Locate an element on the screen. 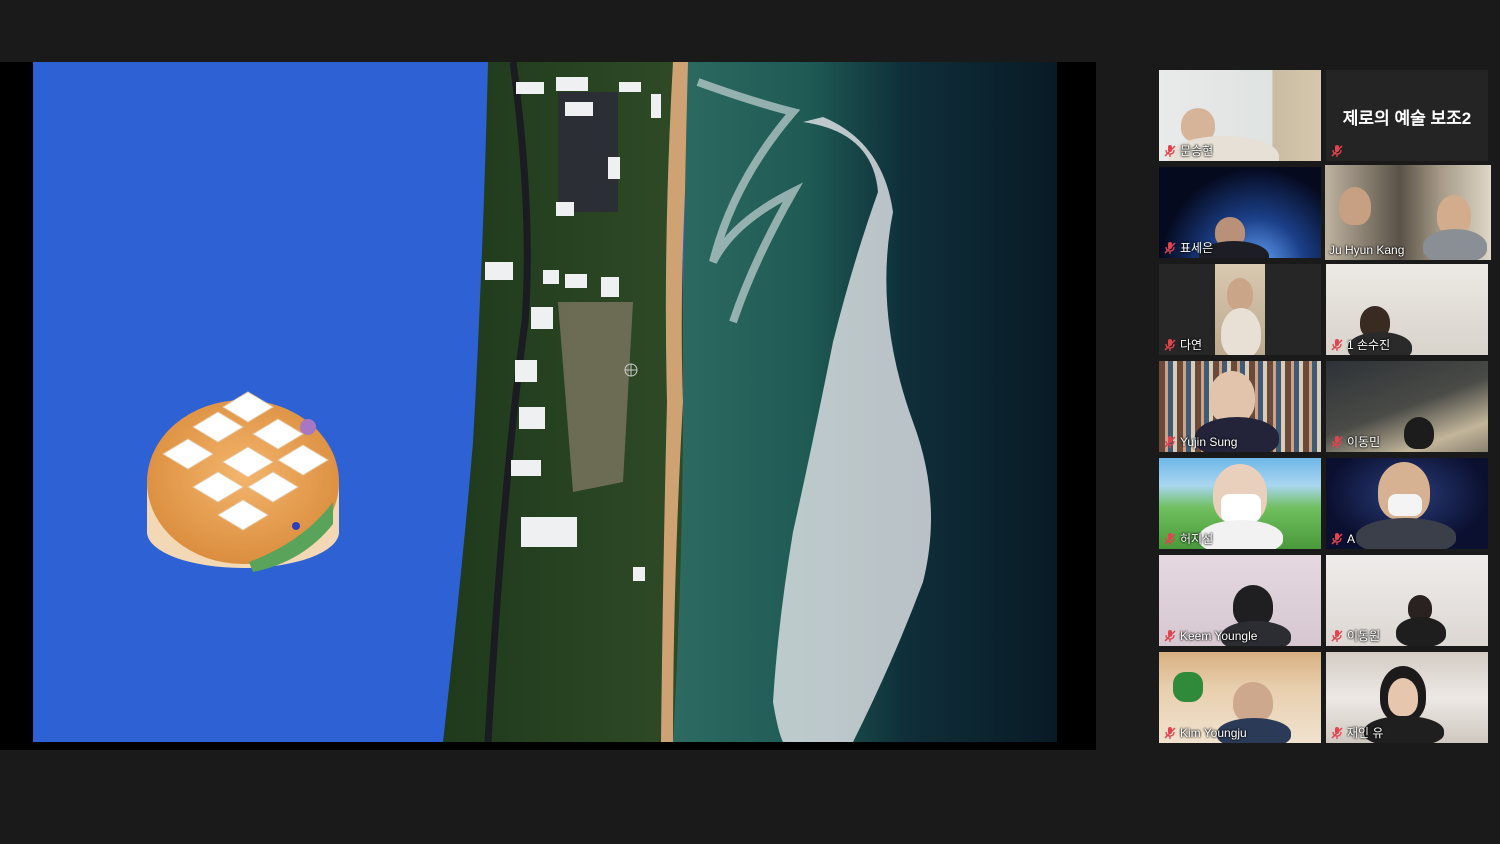 The image size is (1500, 844). mouse-cursor-icon is located at coordinates (631, 370).